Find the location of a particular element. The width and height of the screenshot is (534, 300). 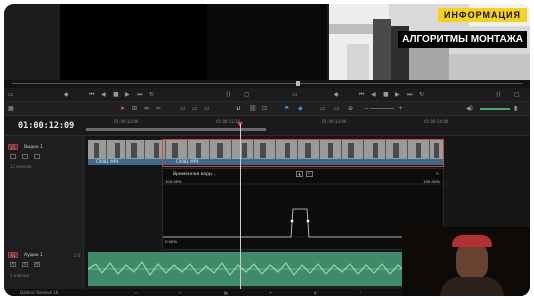

source-viewer is located at coordinates (135, 42).